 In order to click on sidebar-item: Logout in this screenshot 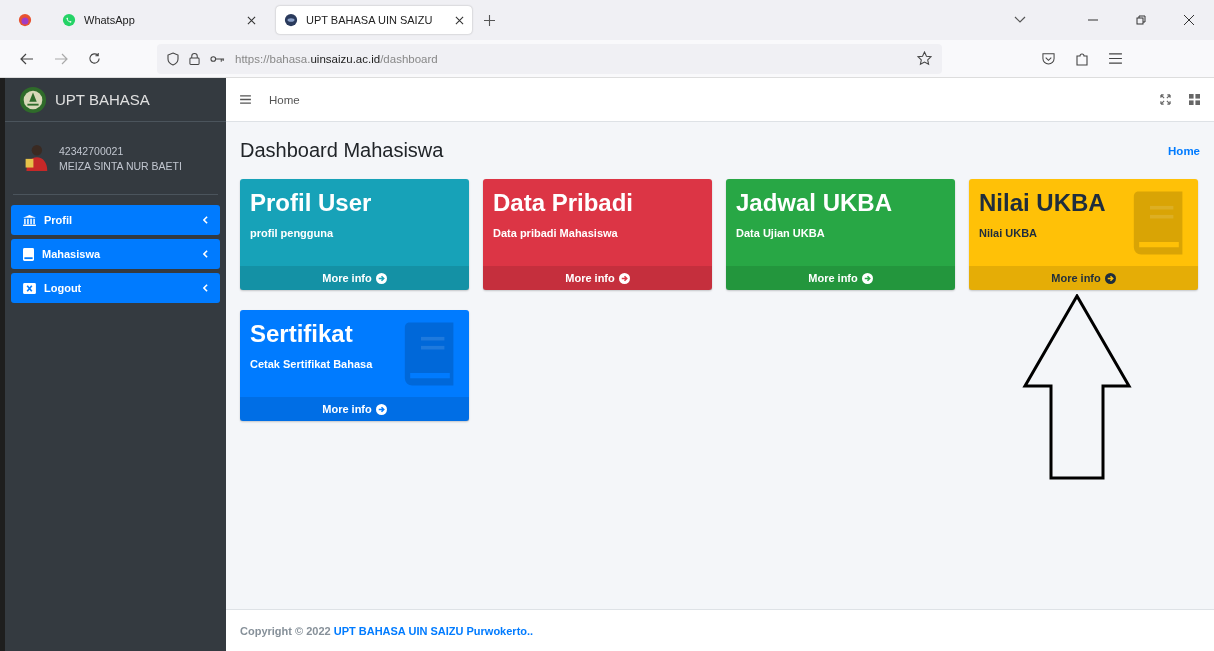, I will do `click(115, 288)`.